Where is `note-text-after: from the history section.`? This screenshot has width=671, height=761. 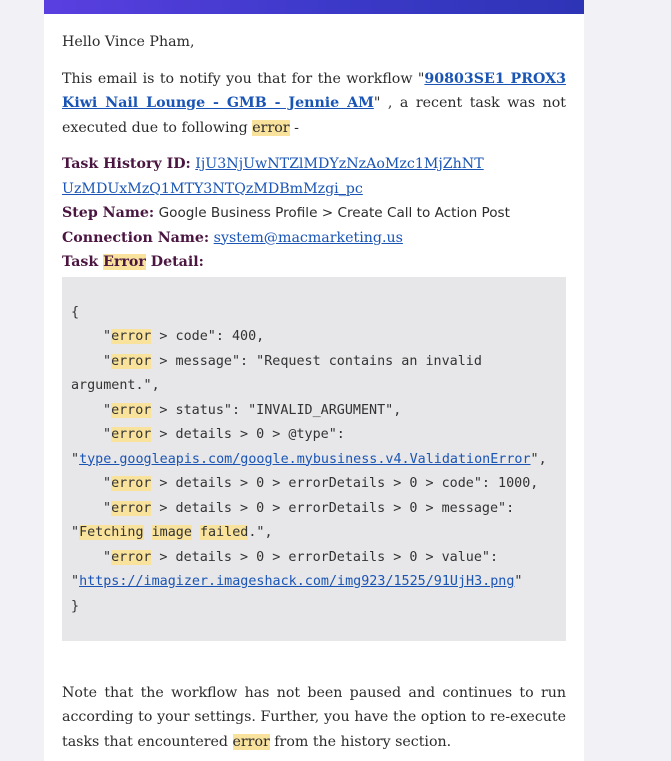 note-text-after: from the history section. is located at coordinates (360, 741).